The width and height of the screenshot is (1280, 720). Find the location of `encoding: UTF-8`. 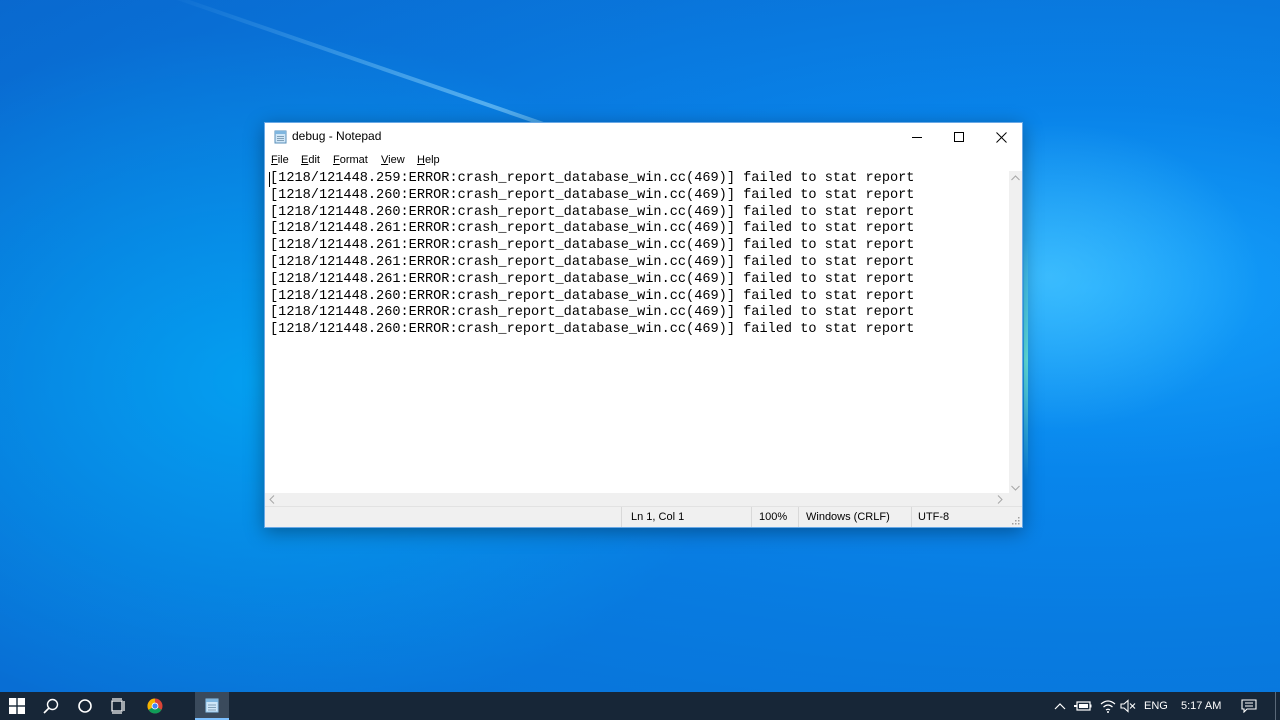

encoding: UTF-8 is located at coordinates (934, 517).